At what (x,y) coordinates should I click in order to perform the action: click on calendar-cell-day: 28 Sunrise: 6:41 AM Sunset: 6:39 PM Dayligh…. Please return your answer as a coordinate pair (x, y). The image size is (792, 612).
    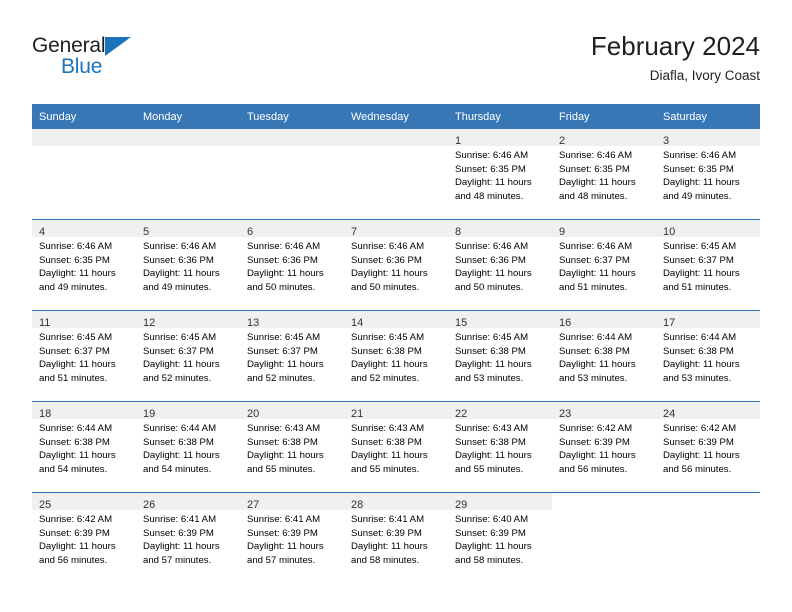
    Looking at the image, I should click on (396, 537).